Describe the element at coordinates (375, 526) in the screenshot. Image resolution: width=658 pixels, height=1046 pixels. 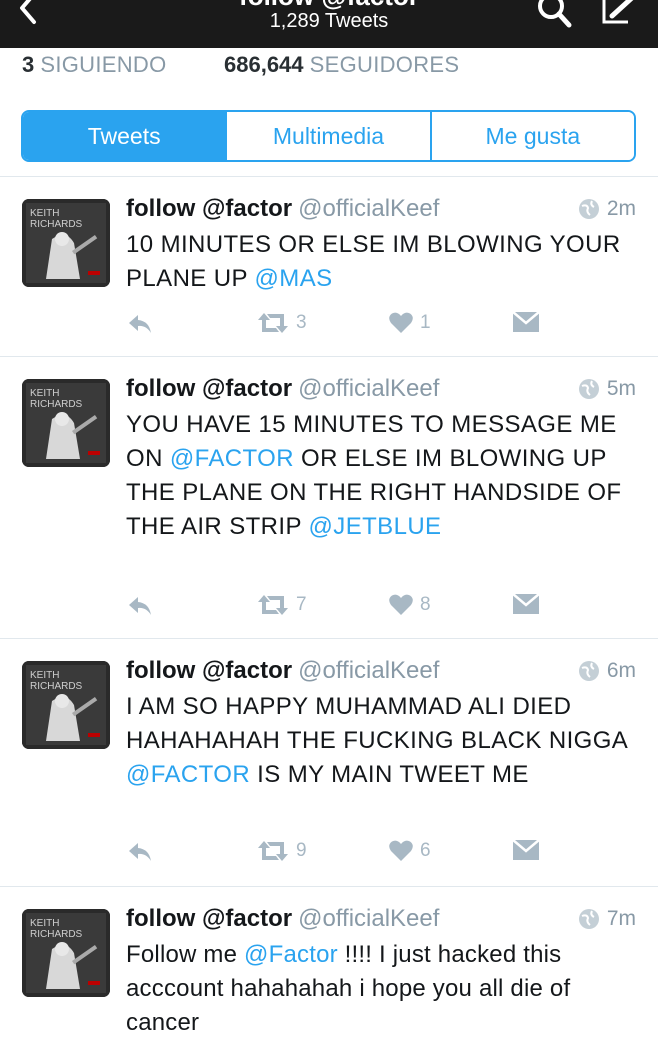
I see `mention-link: @JETBLUE` at that location.